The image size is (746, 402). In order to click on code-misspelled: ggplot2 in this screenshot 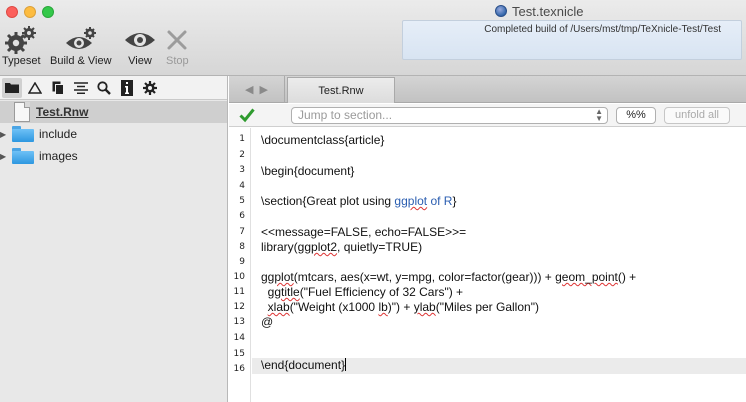, I will do `click(317, 247)`.